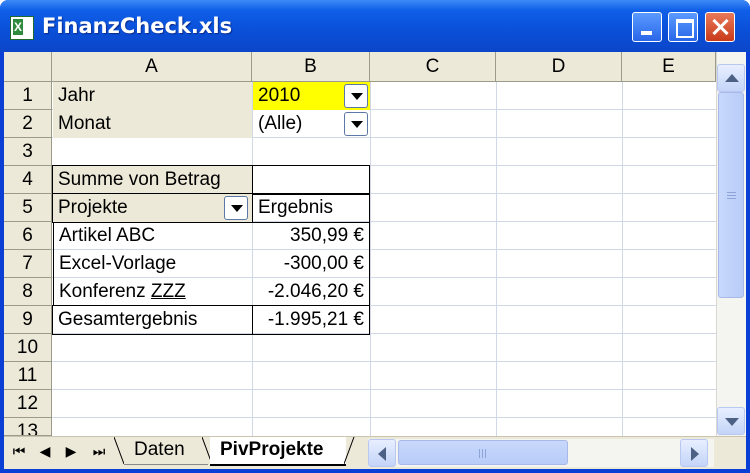 This screenshot has width=750, height=473. What do you see at coordinates (99, 452) in the screenshot?
I see `last-sheet-button: ⏭` at bounding box center [99, 452].